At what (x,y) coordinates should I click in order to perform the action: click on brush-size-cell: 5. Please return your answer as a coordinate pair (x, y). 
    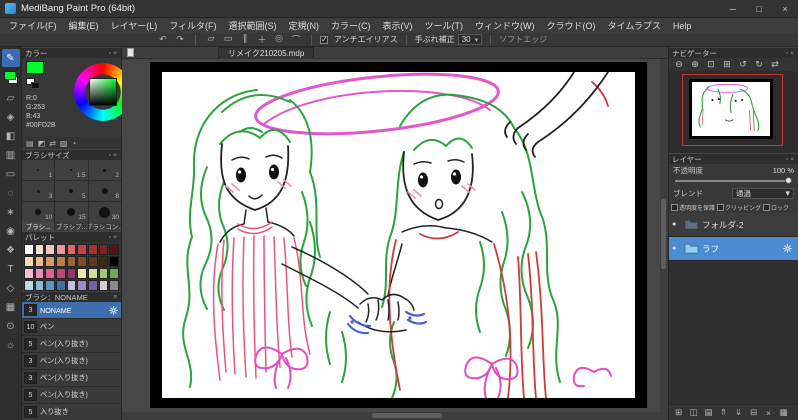
    Looking at the image, I should click on (71, 191).